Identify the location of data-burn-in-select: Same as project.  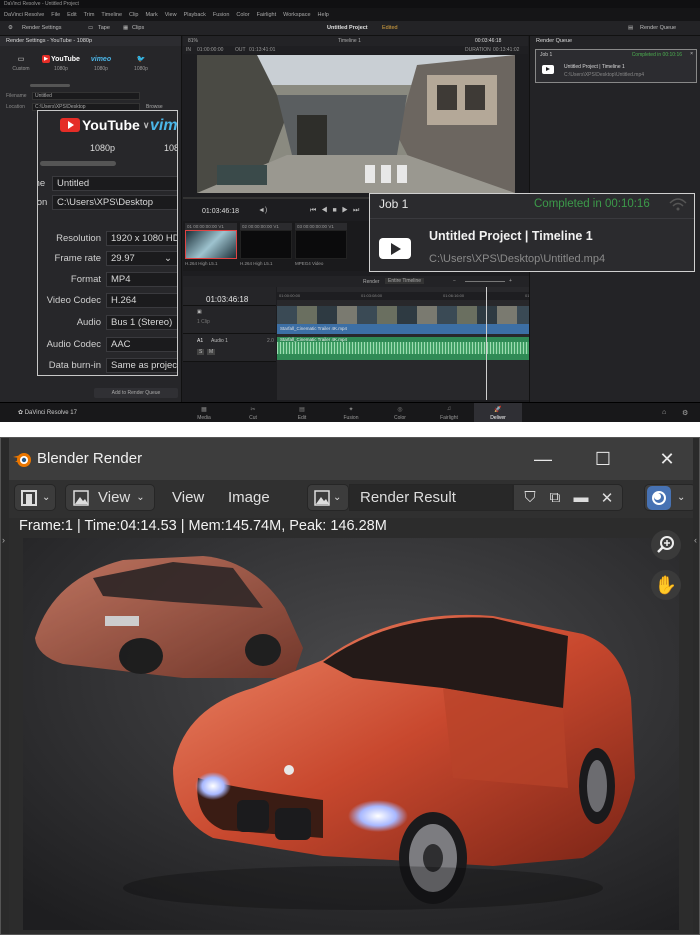
(141, 365).